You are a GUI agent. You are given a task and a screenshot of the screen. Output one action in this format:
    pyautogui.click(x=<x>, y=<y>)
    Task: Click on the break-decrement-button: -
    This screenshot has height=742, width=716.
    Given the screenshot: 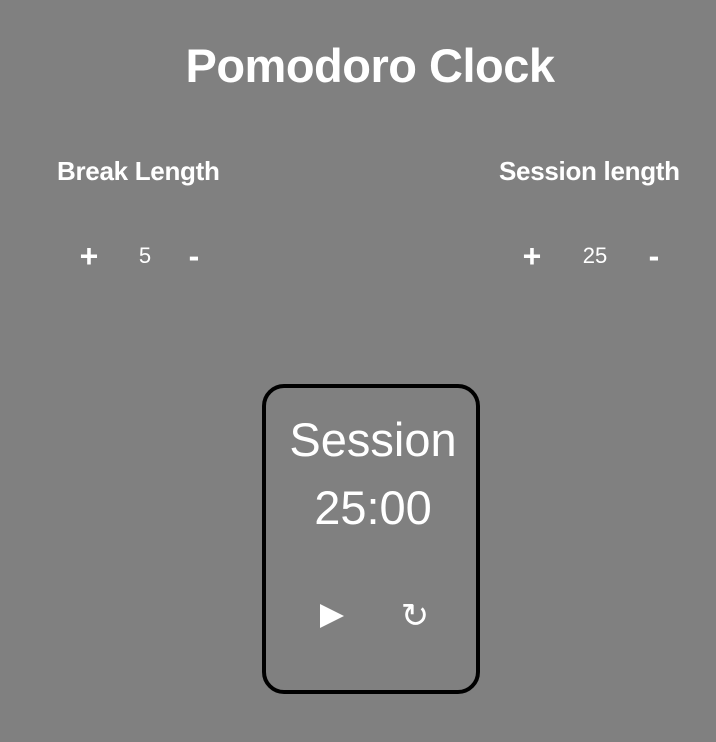 What is the action you would take?
    pyautogui.click(x=194, y=256)
    